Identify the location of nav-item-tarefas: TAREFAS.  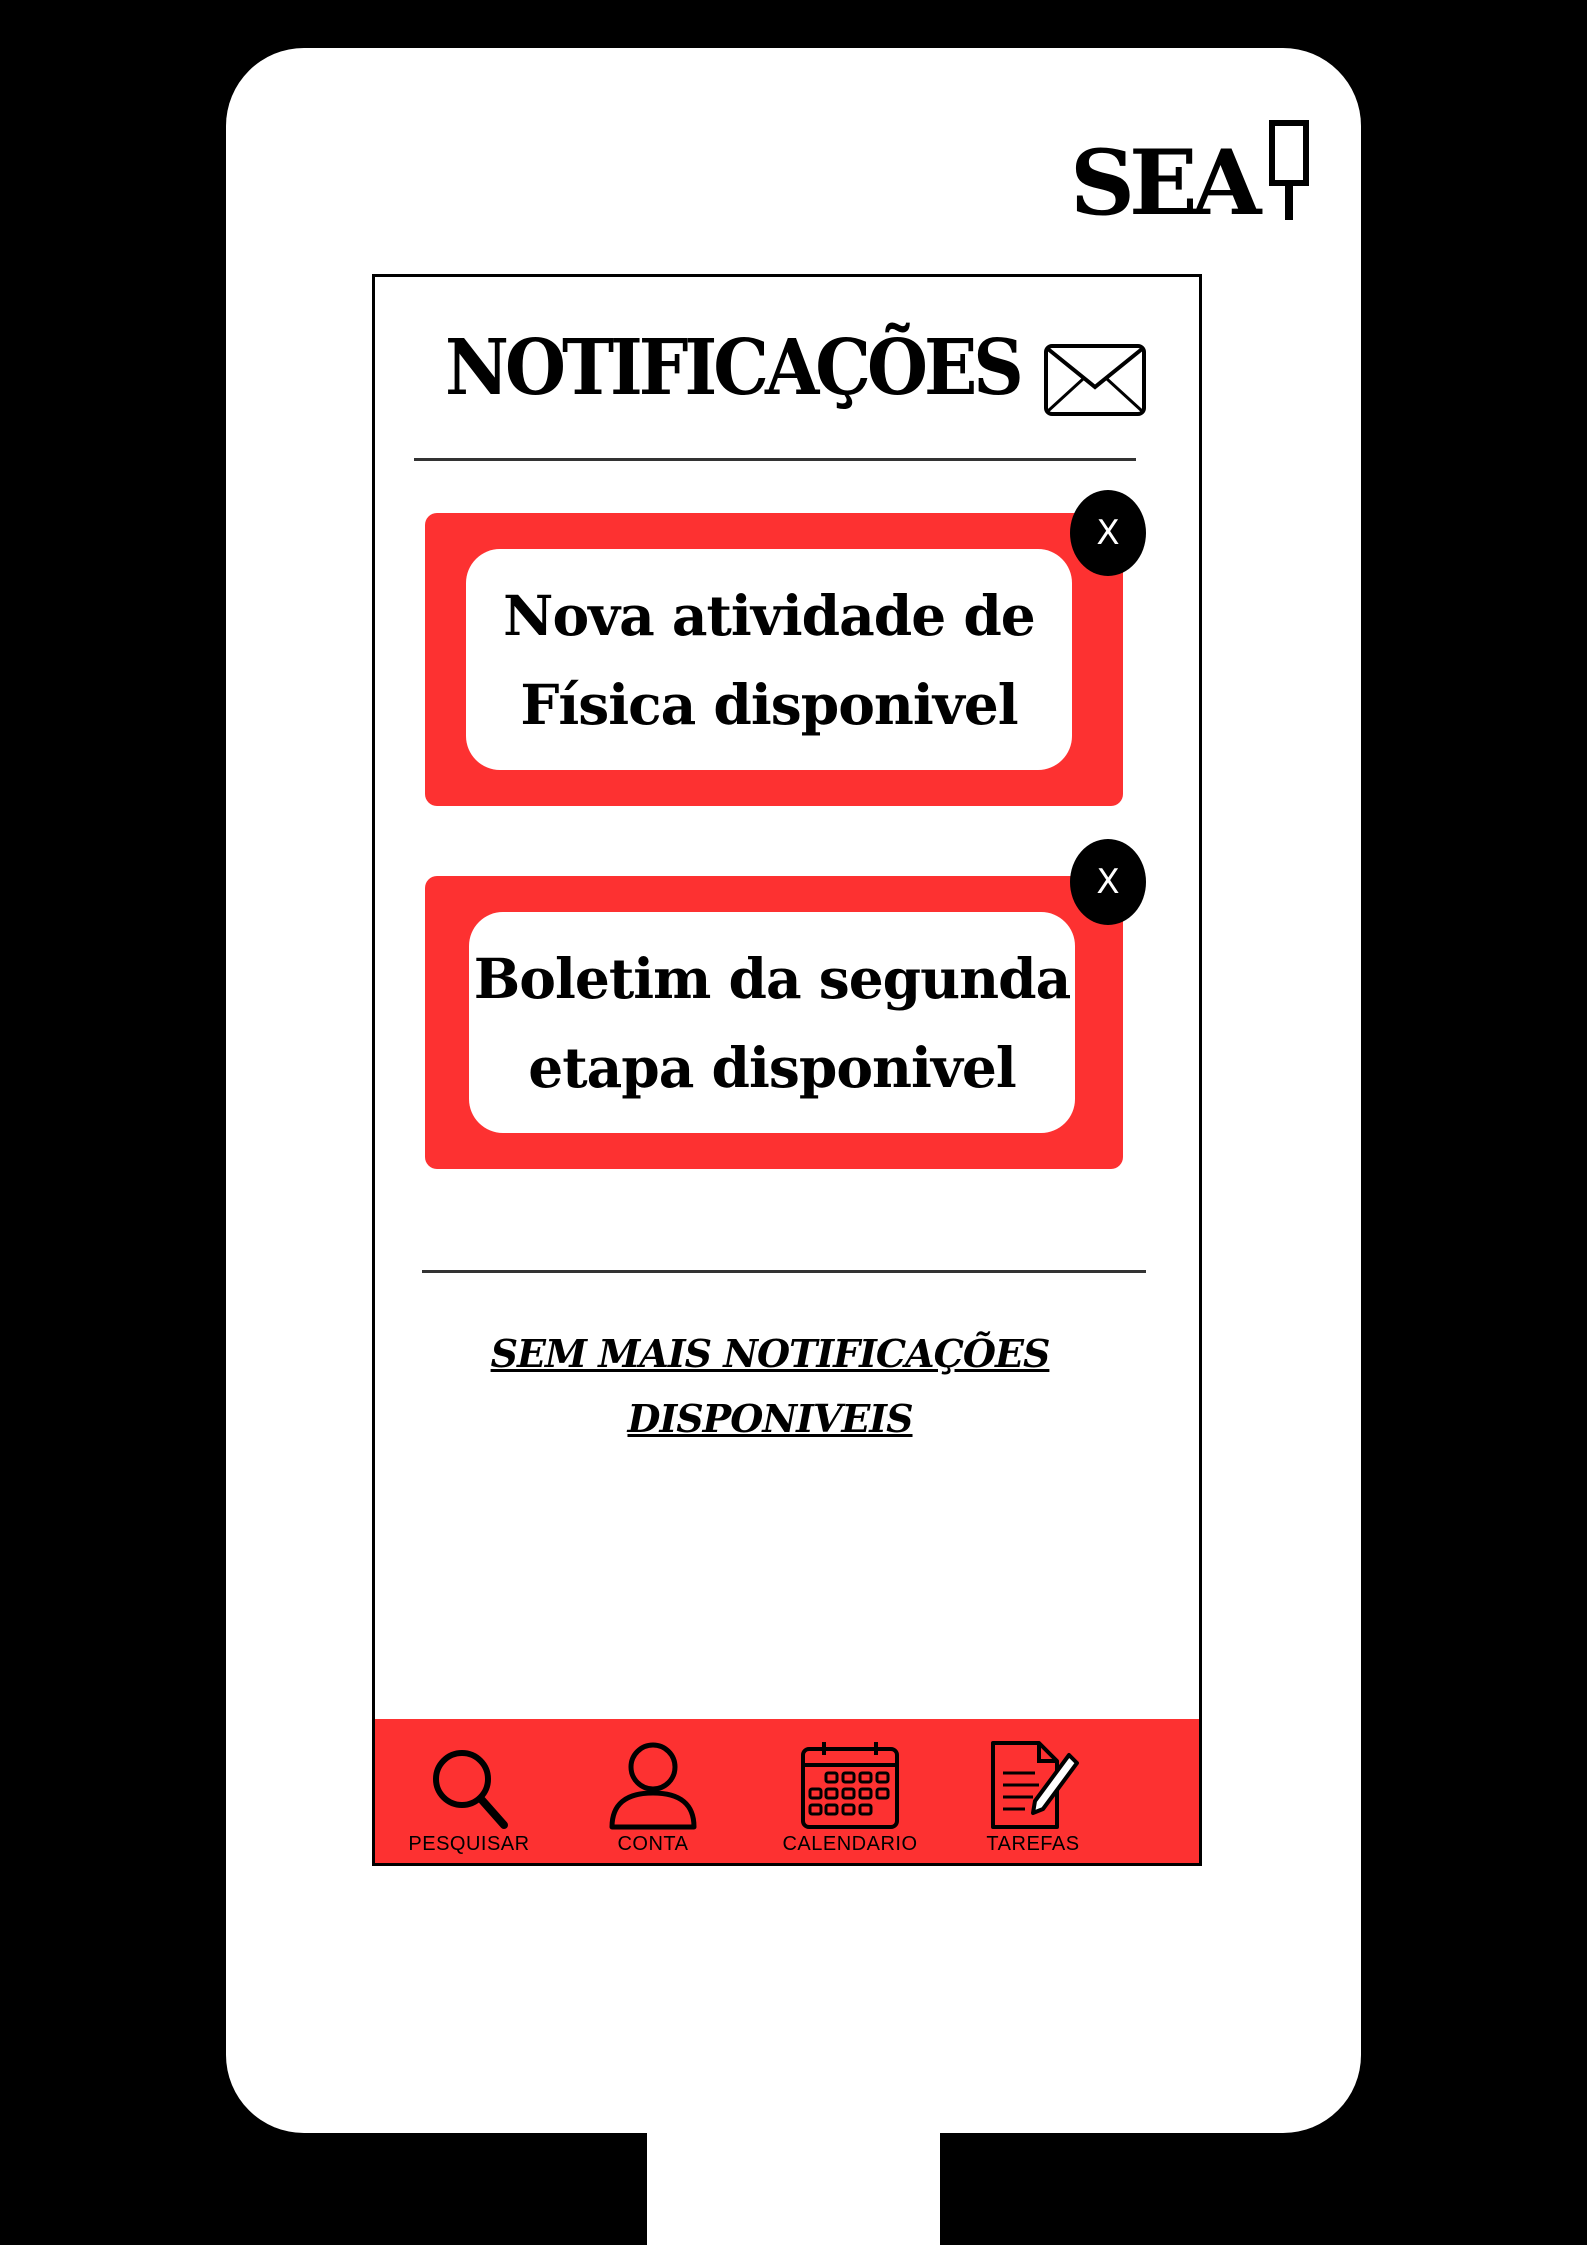
(1033, 1797).